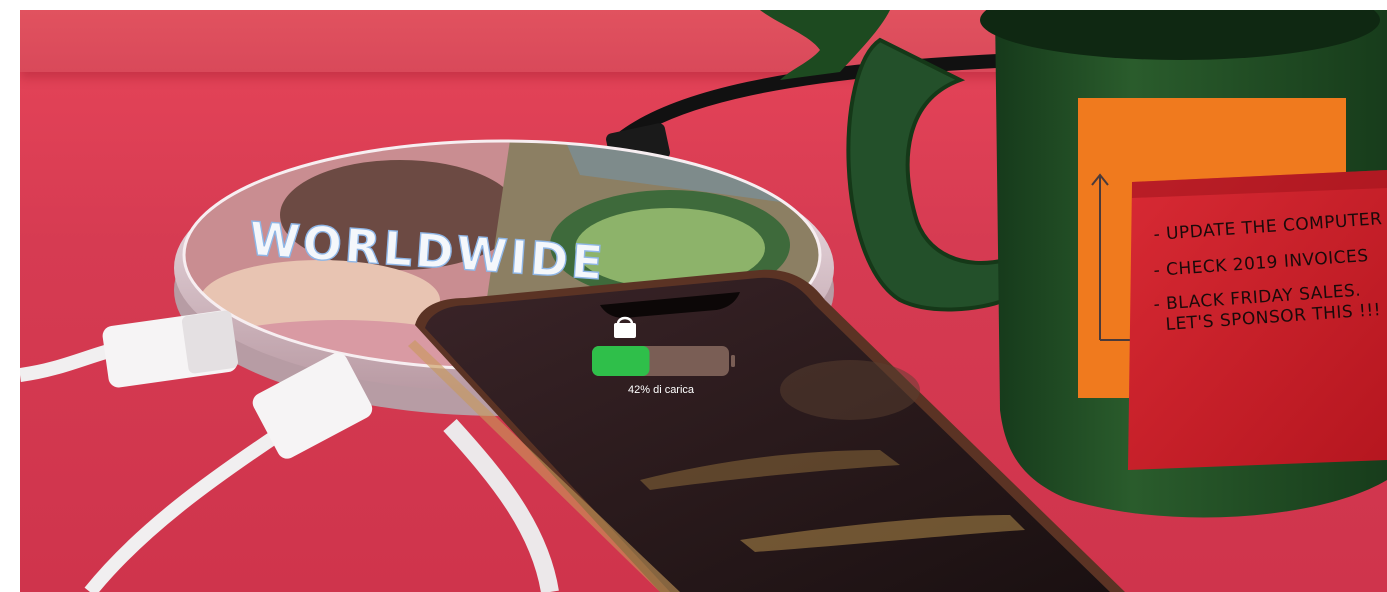 The height and width of the screenshot is (592, 1387). I want to click on battery-indicator, so click(663, 361).